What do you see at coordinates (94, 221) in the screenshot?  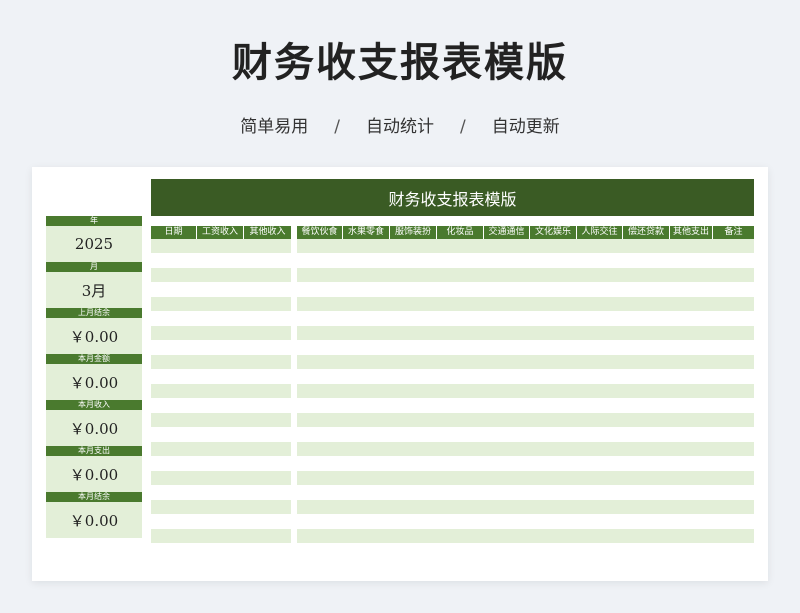 I see `summary-label: 年` at bounding box center [94, 221].